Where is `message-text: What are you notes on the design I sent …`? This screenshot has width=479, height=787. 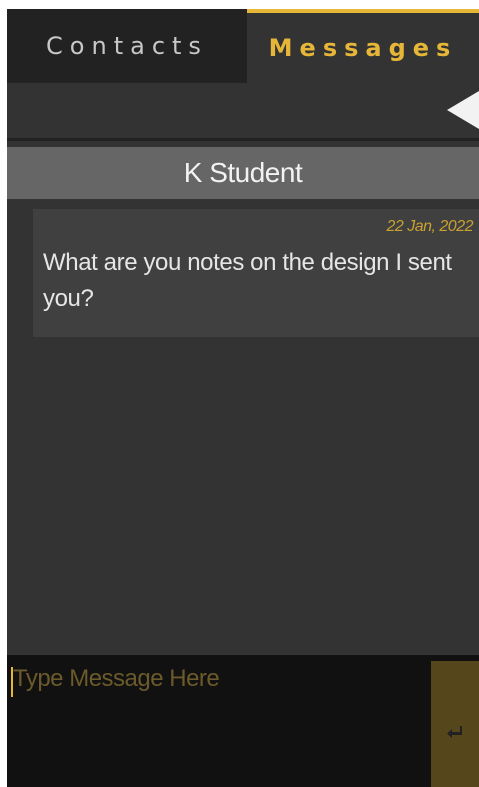
message-text: What are you notes on the design I sent … is located at coordinates (247, 280).